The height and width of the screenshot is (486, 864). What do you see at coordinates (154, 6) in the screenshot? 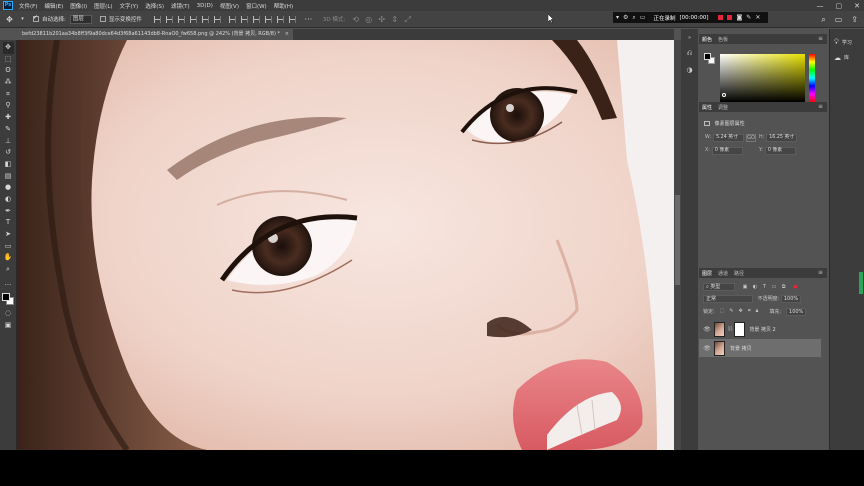
I see `menu-select: 选择(S)` at bounding box center [154, 6].